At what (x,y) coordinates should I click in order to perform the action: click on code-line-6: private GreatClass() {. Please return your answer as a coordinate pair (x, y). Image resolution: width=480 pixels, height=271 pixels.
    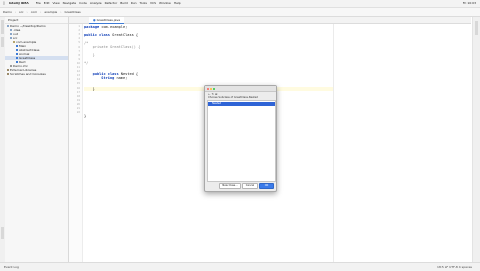
    Looking at the image, I should click on (112, 47).